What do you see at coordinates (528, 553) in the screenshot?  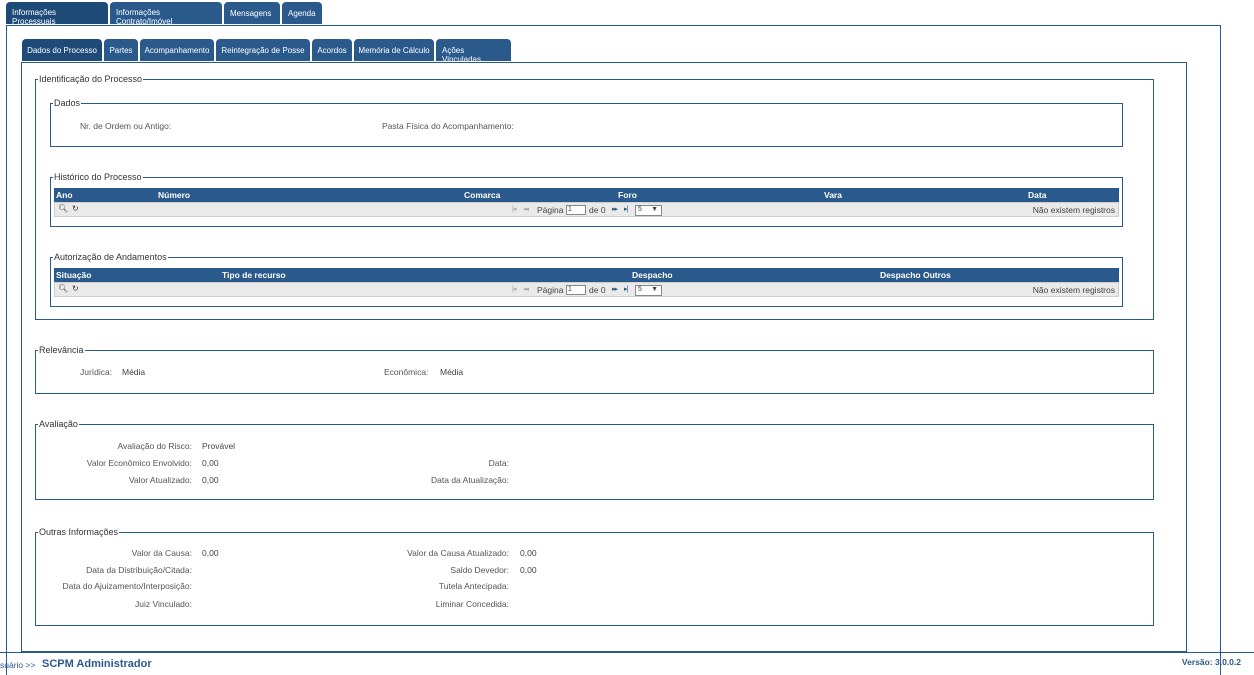 I see `valor-causa-atualizado-value: 0,00` at bounding box center [528, 553].